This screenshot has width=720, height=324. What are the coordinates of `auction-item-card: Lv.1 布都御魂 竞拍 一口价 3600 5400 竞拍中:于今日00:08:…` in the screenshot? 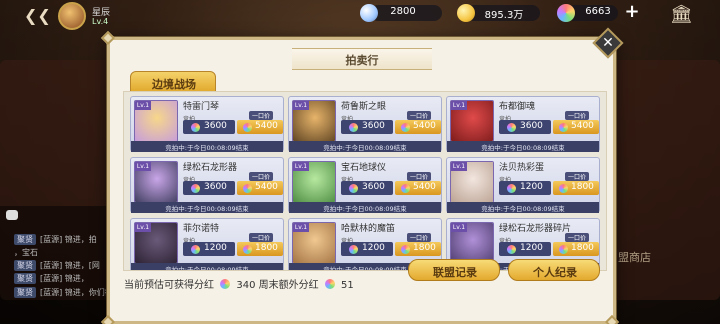 It's located at (523, 124).